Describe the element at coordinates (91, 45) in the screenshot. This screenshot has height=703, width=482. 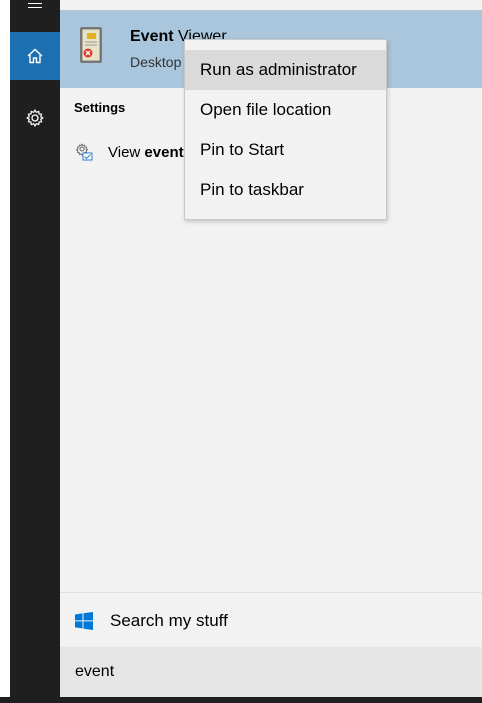
I see `event-viewer-app-icon` at that location.